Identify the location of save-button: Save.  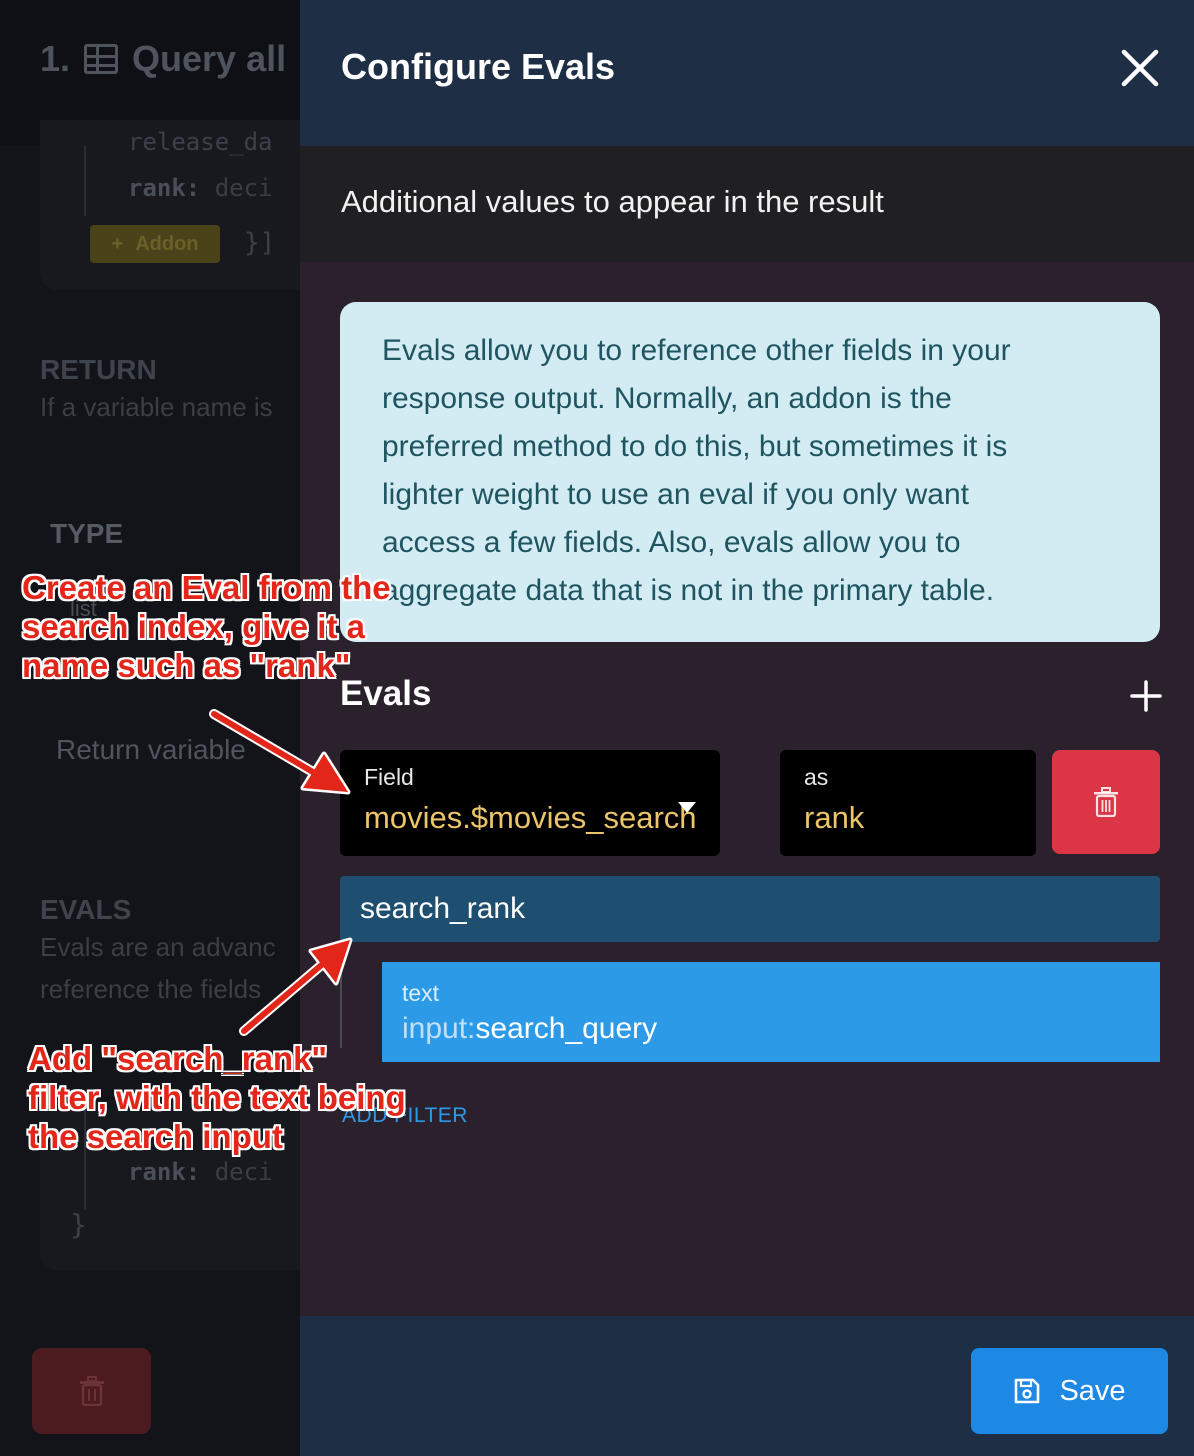
(1069, 1391).